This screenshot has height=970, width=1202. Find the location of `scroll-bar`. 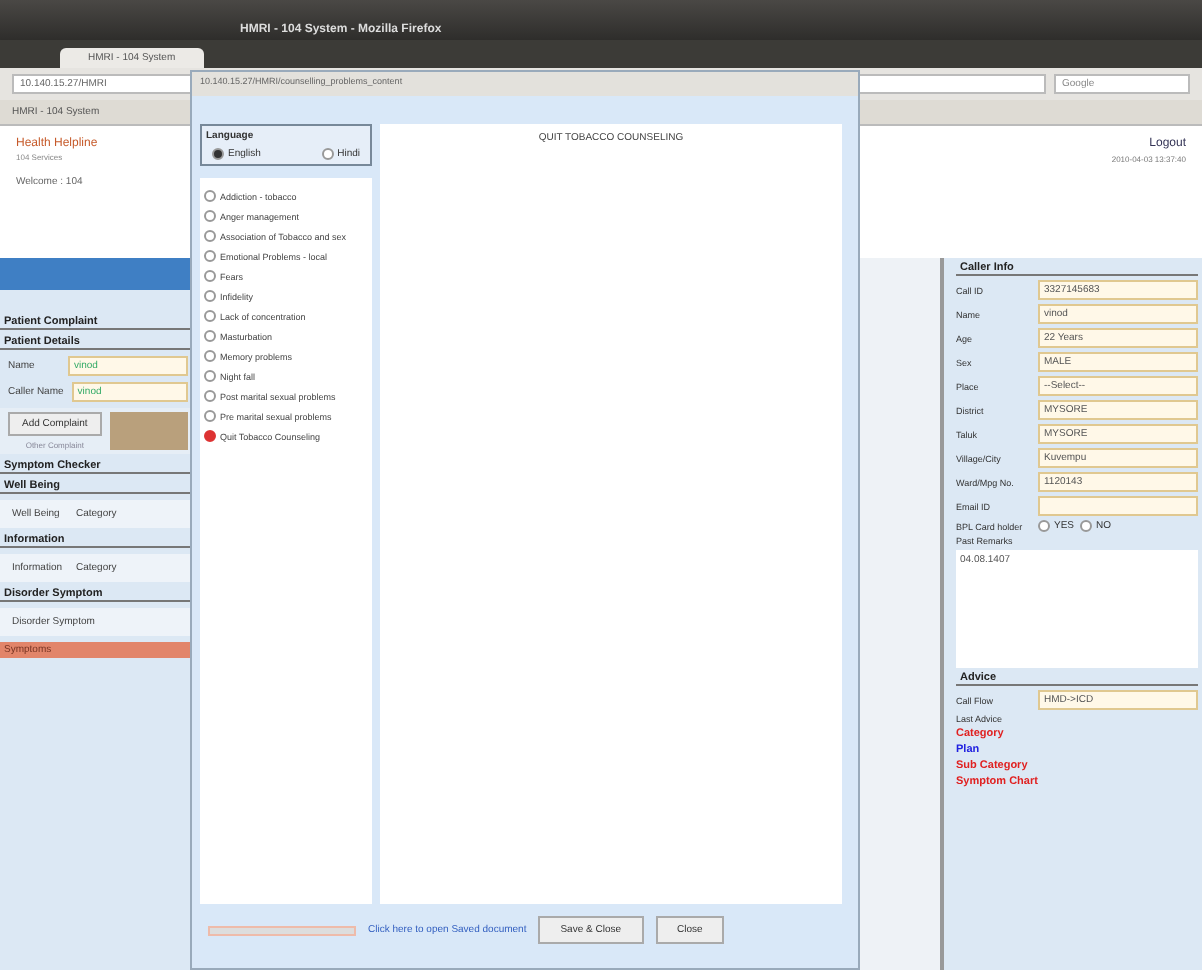

scroll-bar is located at coordinates (282, 930).